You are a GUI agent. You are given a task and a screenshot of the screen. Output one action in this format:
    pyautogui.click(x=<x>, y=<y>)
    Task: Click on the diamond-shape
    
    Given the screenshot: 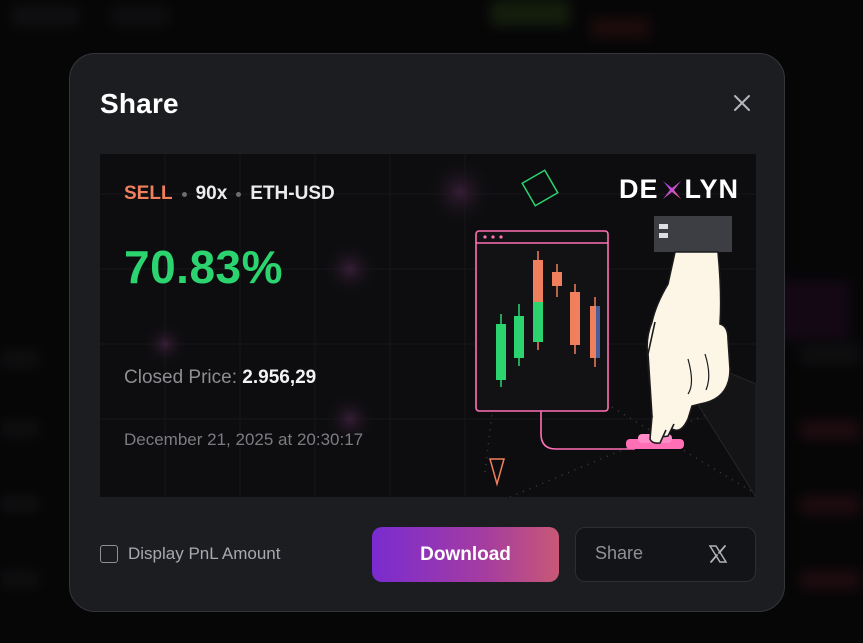 What is the action you would take?
    pyautogui.click(x=540, y=188)
    